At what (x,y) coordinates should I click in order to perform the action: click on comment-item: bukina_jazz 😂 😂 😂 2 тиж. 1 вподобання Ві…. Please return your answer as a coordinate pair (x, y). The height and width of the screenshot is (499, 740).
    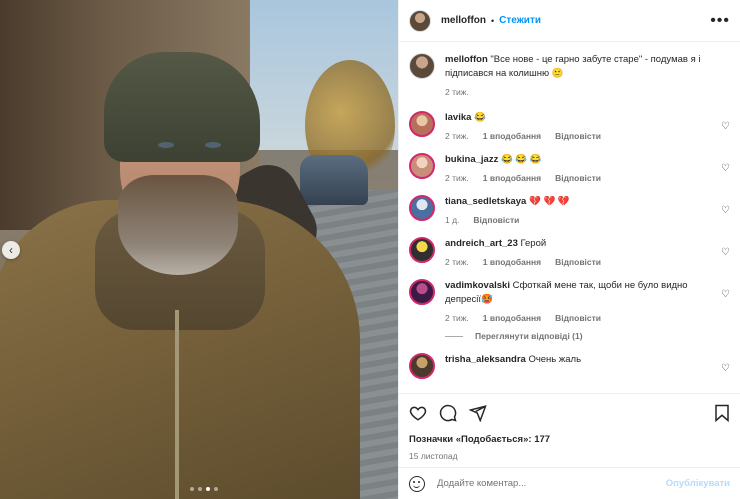
    Looking at the image, I should click on (569, 168).